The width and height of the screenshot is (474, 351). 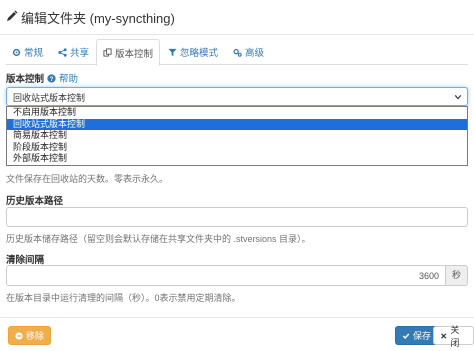 What do you see at coordinates (199, 53) in the screenshot?
I see `tab-label: 忽略模式` at bounding box center [199, 53].